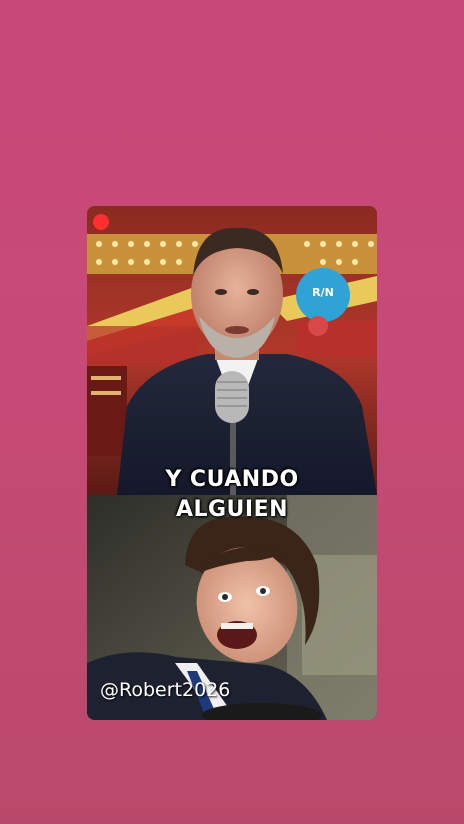 The width and height of the screenshot is (464, 824). What do you see at coordinates (165, 690) in the screenshot?
I see `watermark-username: @Robert2026` at bounding box center [165, 690].